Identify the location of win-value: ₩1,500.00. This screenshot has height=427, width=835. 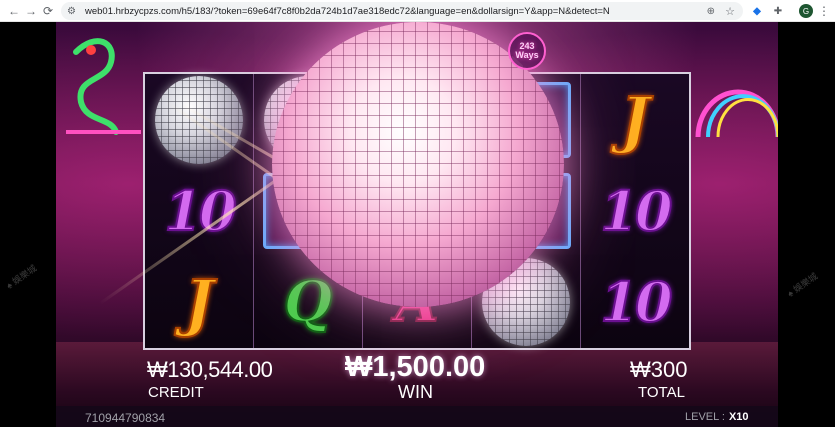
(415, 367).